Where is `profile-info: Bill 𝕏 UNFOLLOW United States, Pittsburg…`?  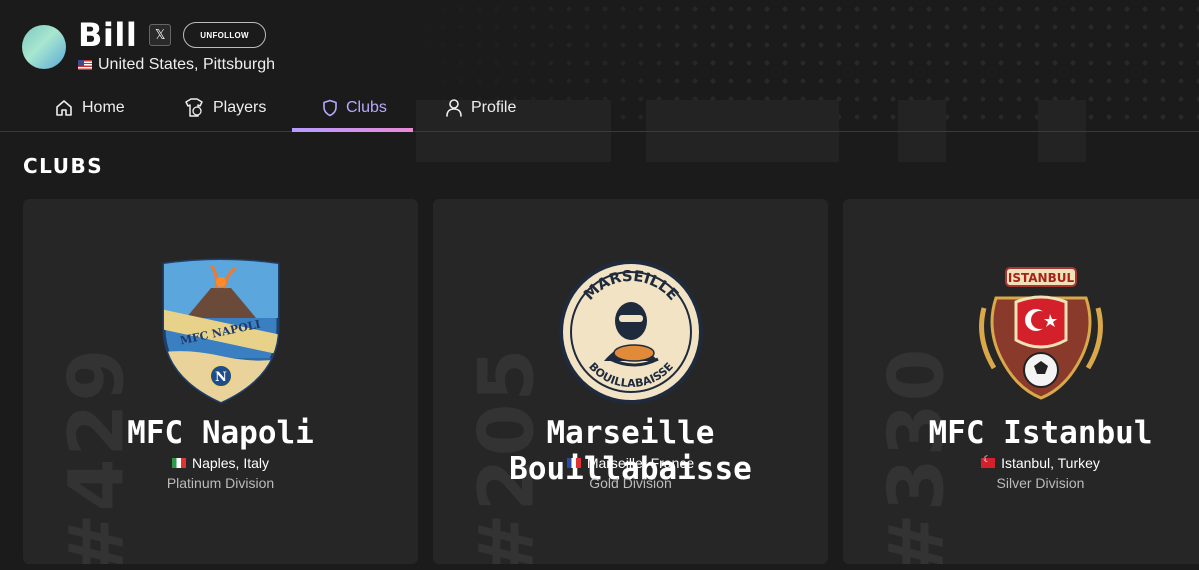 profile-info: Bill 𝕏 UNFOLLOW United States, Pittsburg… is located at coordinates (176, 45).